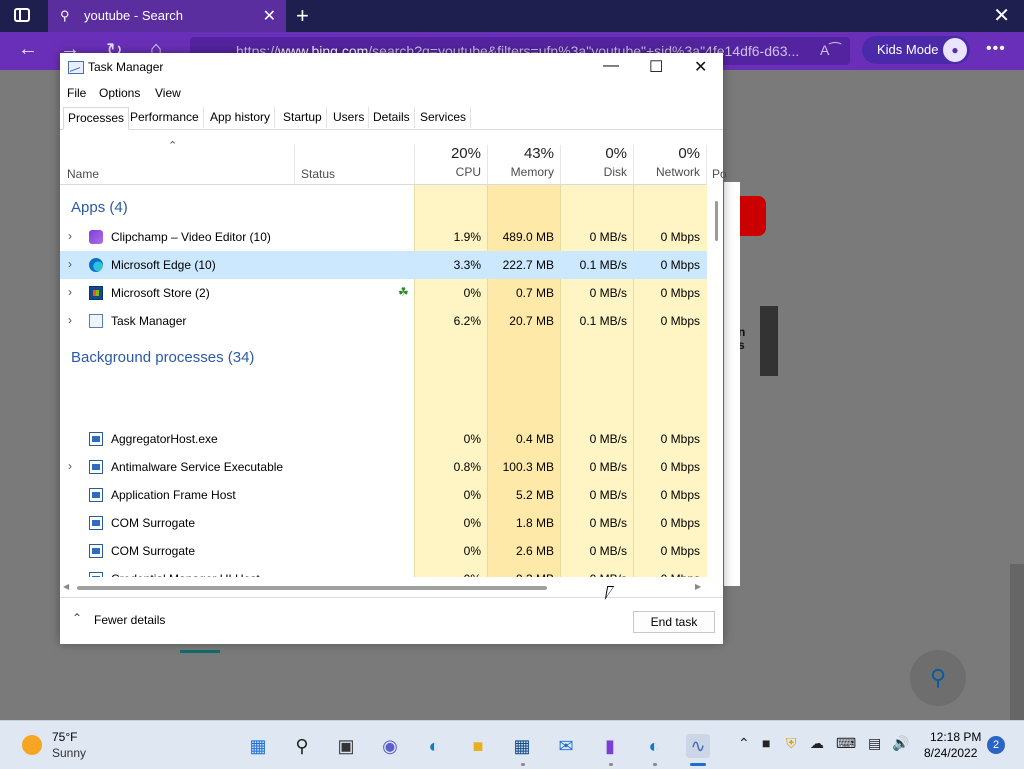 This screenshot has height=769, width=1024. What do you see at coordinates (938, 678) in the screenshot?
I see `search-fab-icon: ⚲` at bounding box center [938, 678].